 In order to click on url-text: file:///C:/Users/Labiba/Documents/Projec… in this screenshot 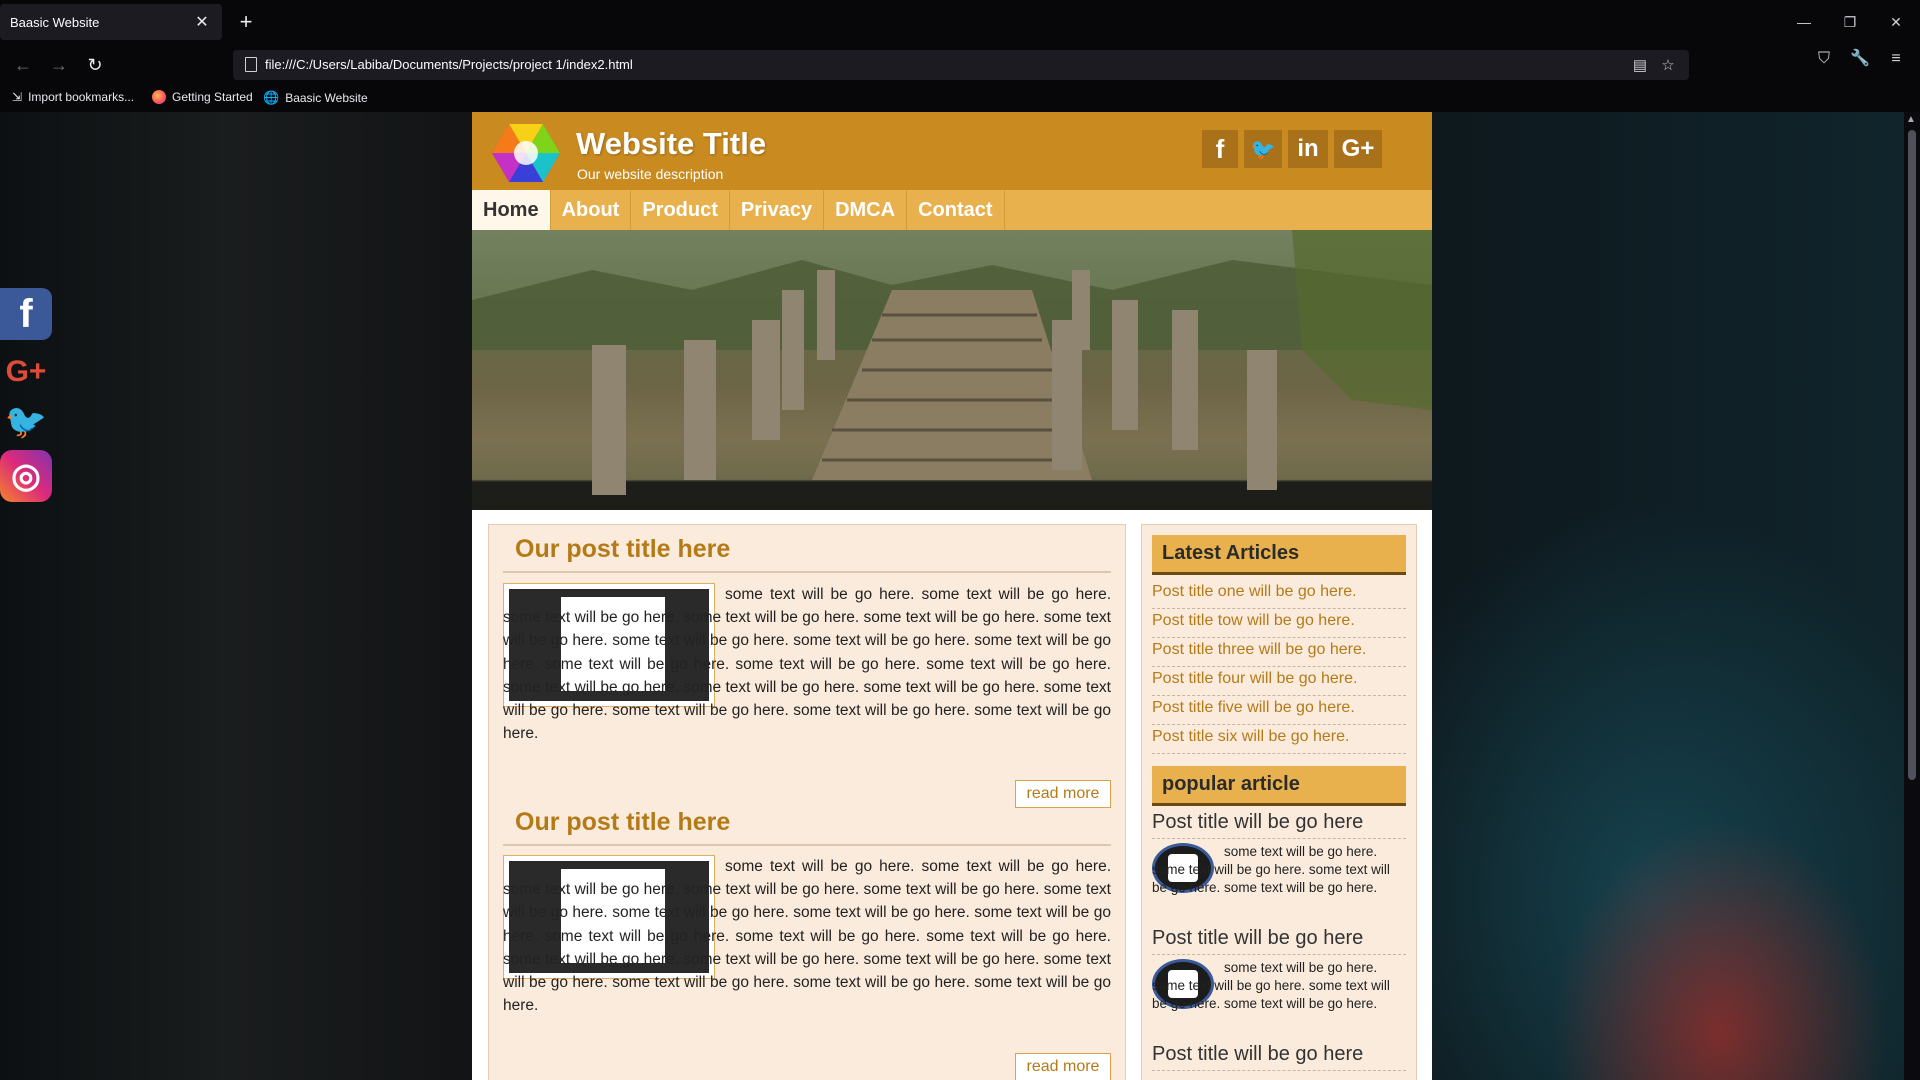, I will do `click(449, 64)`.